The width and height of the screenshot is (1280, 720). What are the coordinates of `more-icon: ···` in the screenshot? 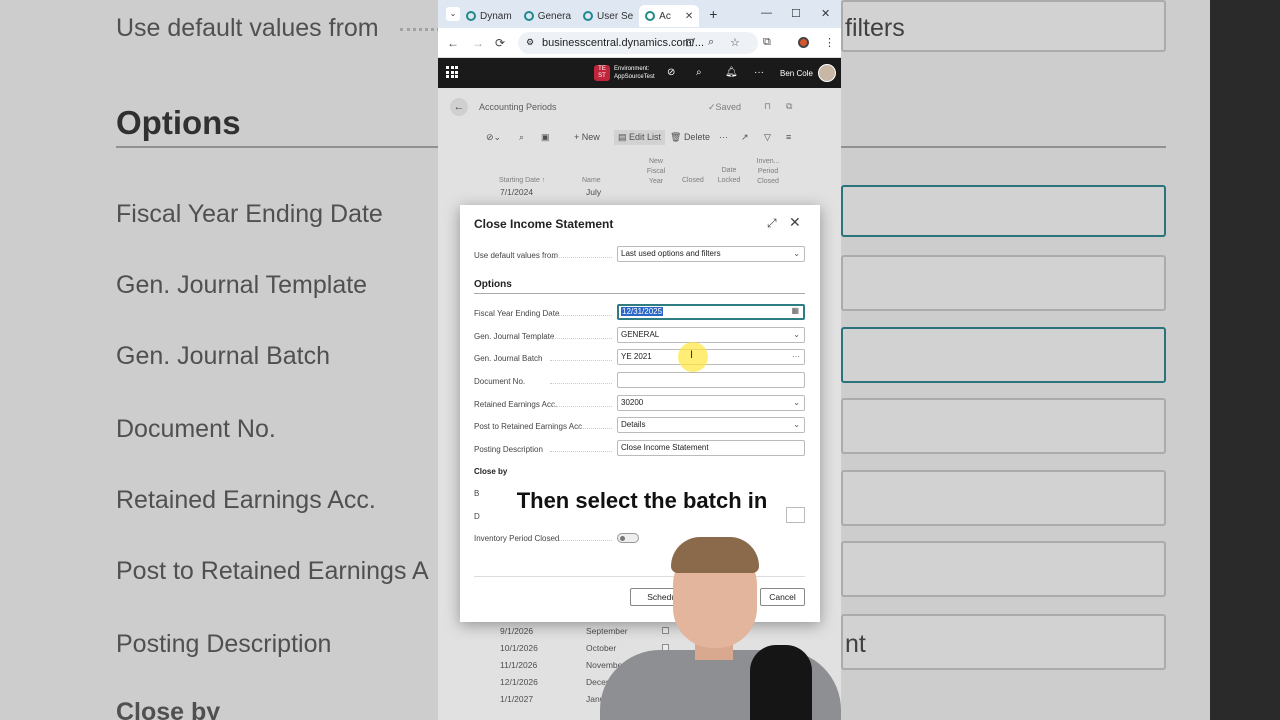 It's located at (759, 72).